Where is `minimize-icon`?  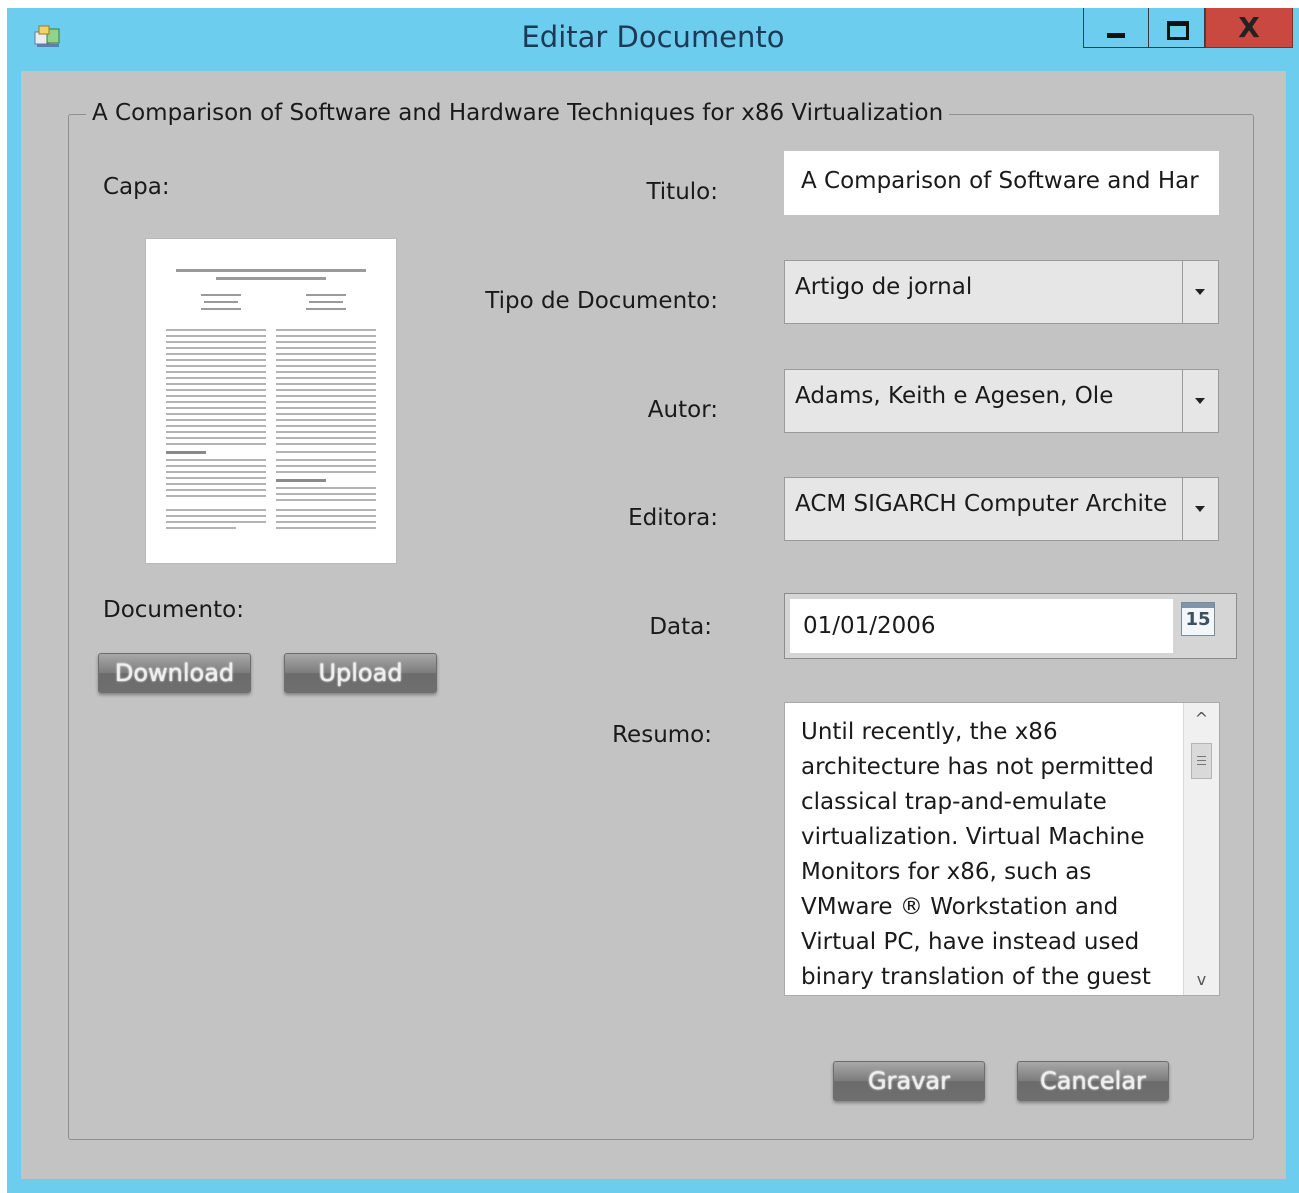 minimize-icon is located at coordinates (1116, 35).